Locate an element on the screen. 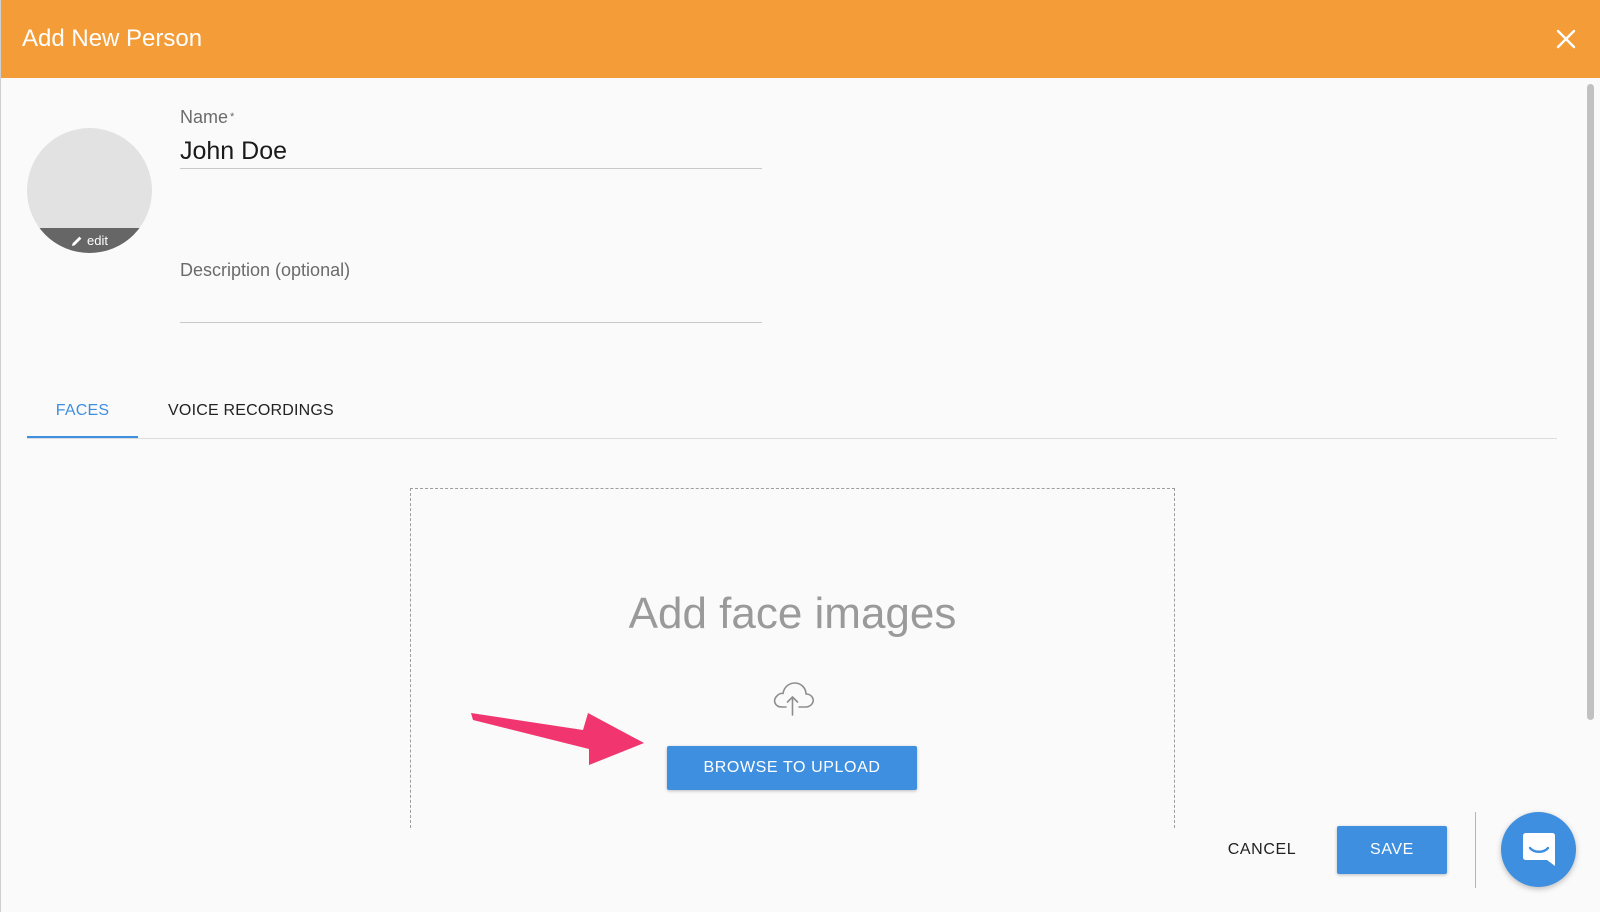 This screenshot has width=1600, height=912. name-input is located at coordinates (471, 151).